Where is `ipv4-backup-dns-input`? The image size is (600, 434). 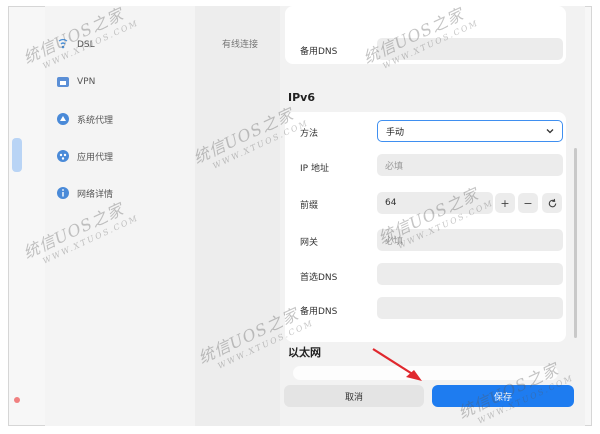
ipv4-backup-dns-input is located at coordinates (470, 49).